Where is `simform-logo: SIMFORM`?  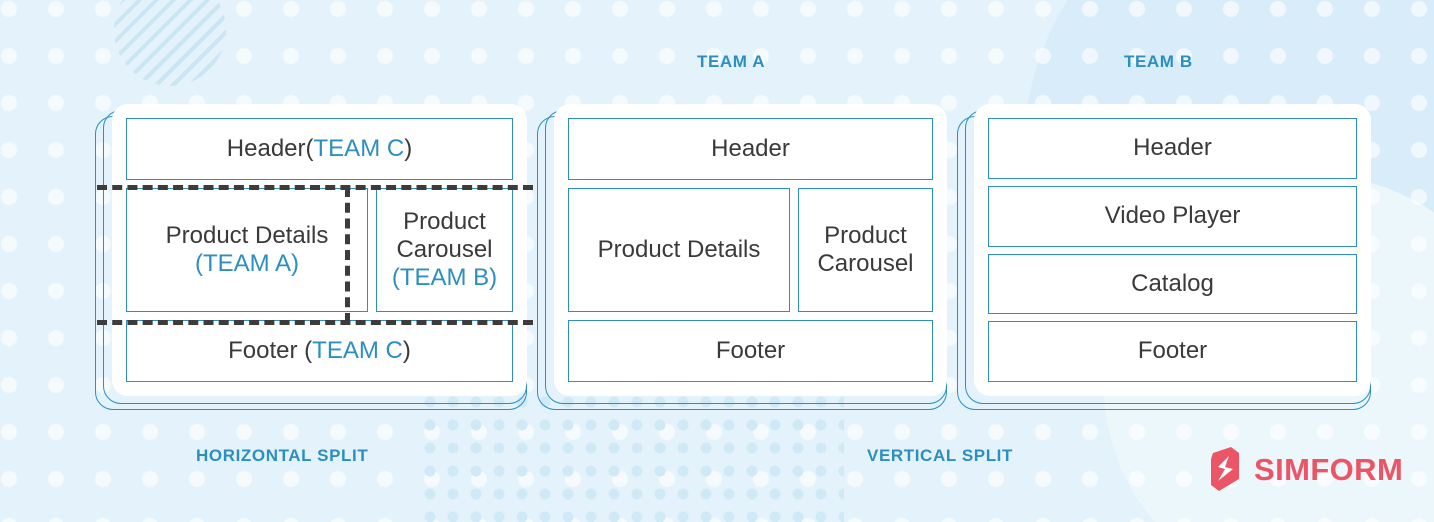
simform-logo: SIMFORM is located at coordinates (1304, 469).